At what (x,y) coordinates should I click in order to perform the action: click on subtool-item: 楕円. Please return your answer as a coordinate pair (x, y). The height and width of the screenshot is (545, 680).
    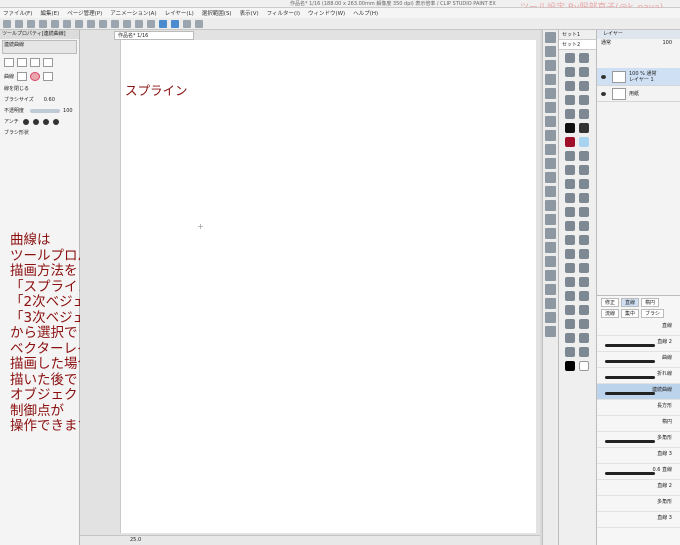
    Looking at the image, I should click on (638, 424).